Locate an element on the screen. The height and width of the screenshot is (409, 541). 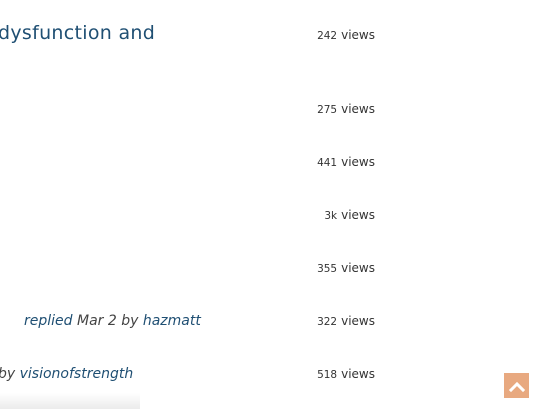
views-number: 355 is located at coordinates (327, 269).